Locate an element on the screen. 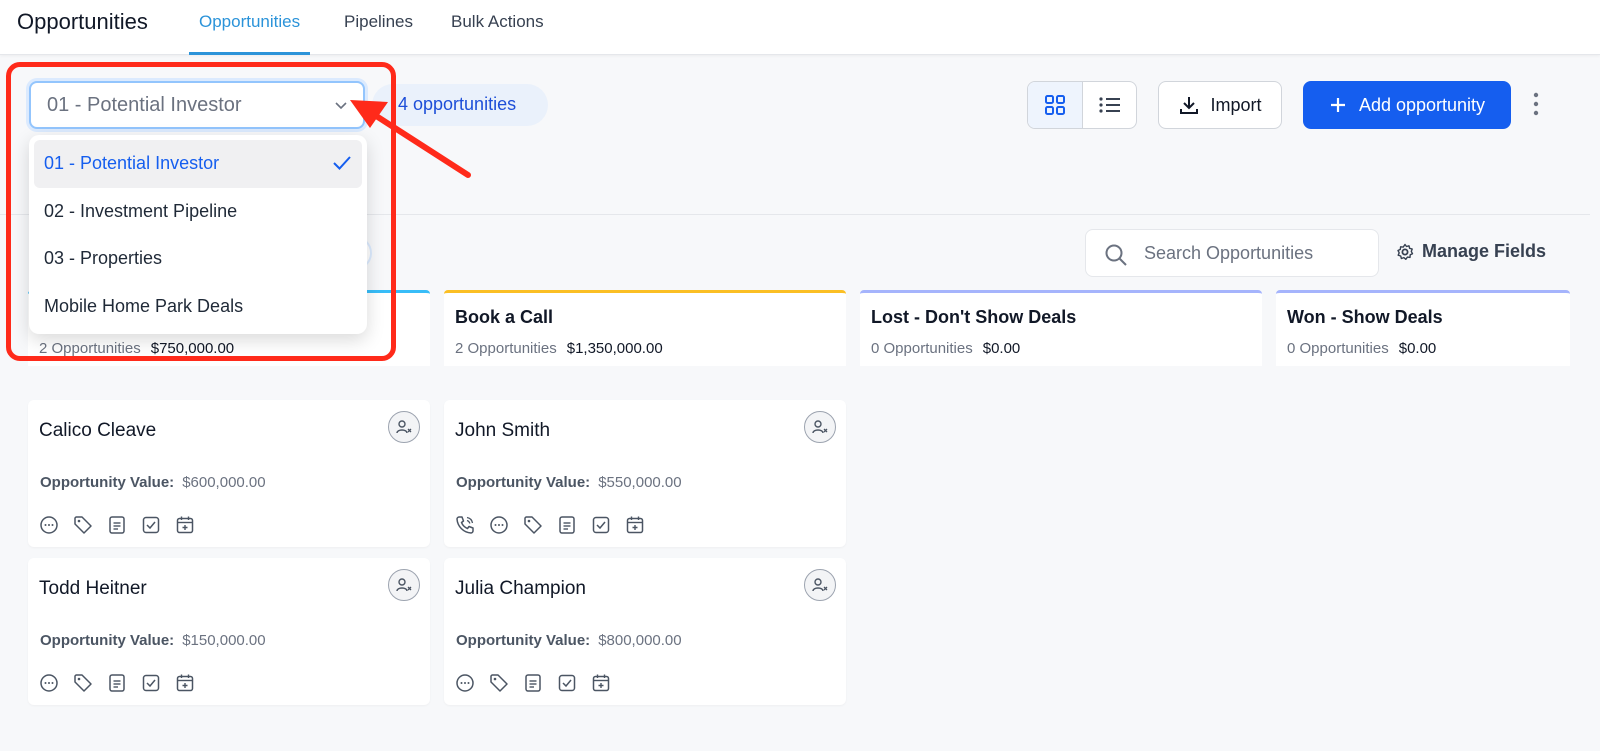 This screenshot has height=751, width=1600. chevron-down-icon is located at coordinates (341, 107).